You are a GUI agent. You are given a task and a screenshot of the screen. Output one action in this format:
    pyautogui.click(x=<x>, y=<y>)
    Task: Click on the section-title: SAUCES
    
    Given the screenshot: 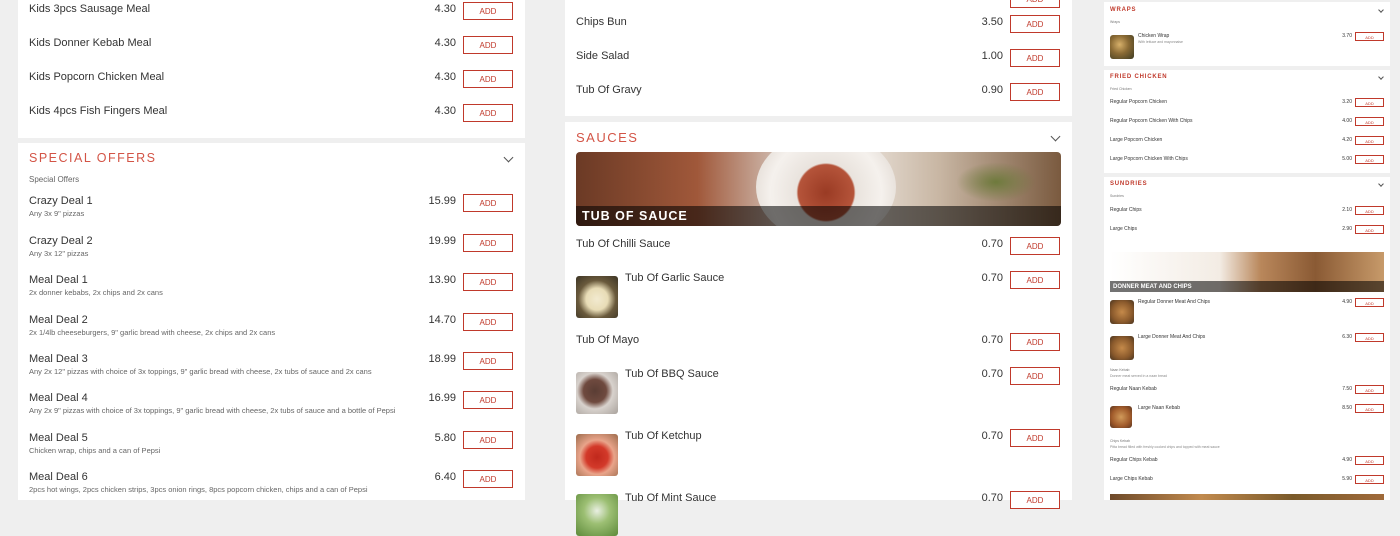 What is the action you would take?
    pyautogui.click(x=607, y=137)
    